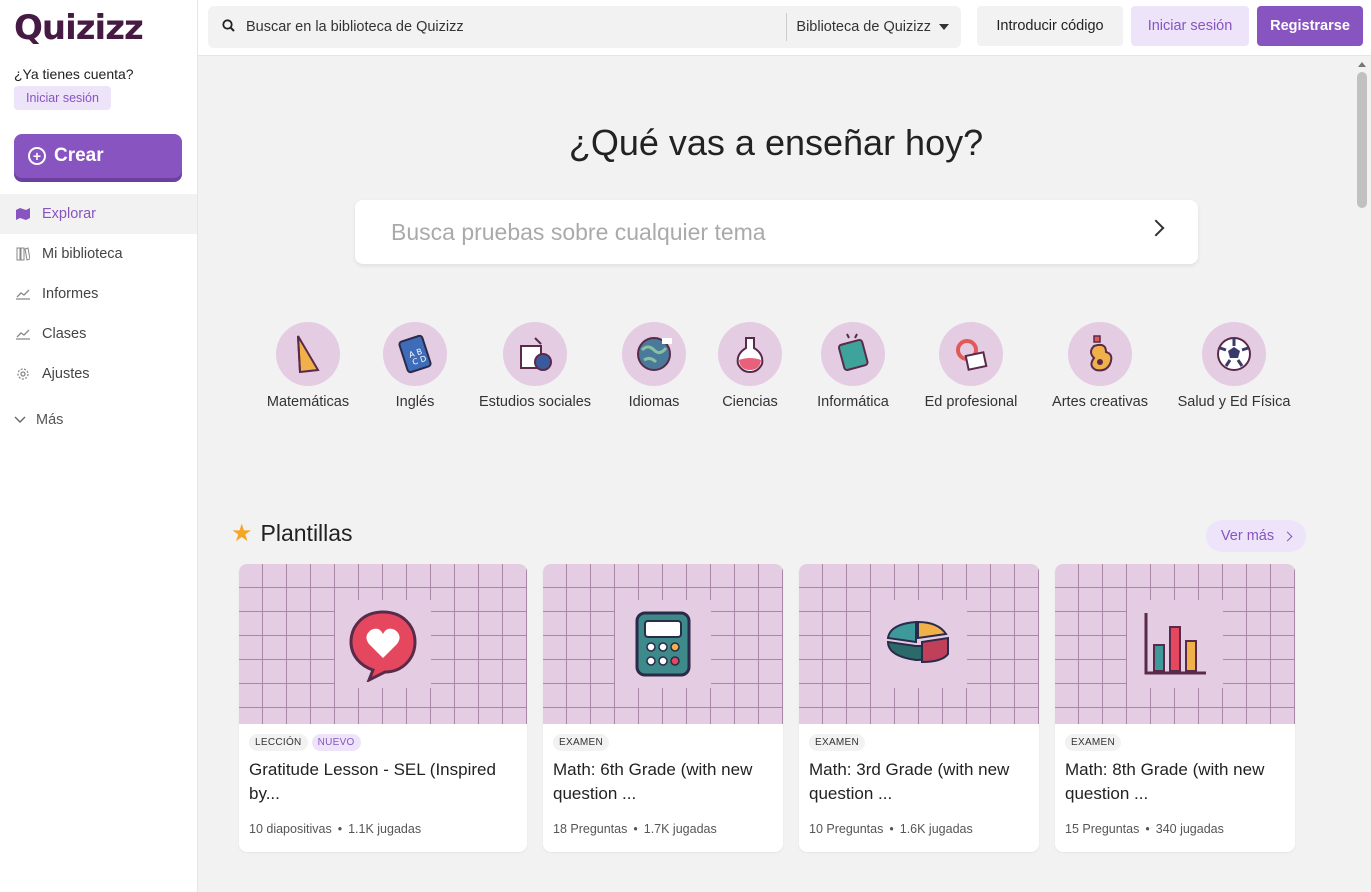 The width and height of the screenshot is (1371, 892). What do you see at coordinates (290, 829) in the screenshot?
I see `card-count: 10 diapositivas` at bounding box center [290, 829].